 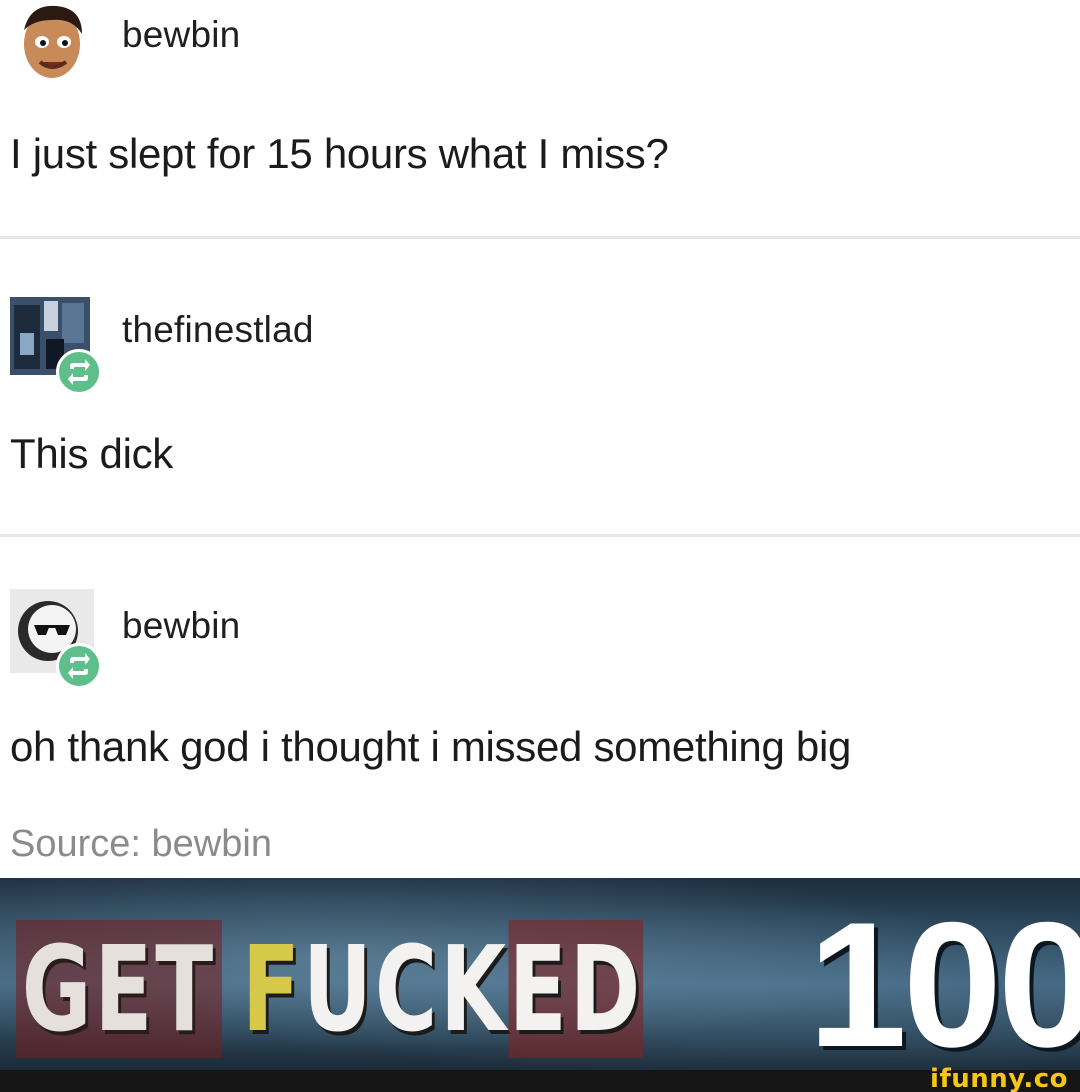 What do you see at coordinates (339, 153) in the screenshot?
I see `post-text: I just slept for 15 hours what I miss?` at bounding box center [339, 153].